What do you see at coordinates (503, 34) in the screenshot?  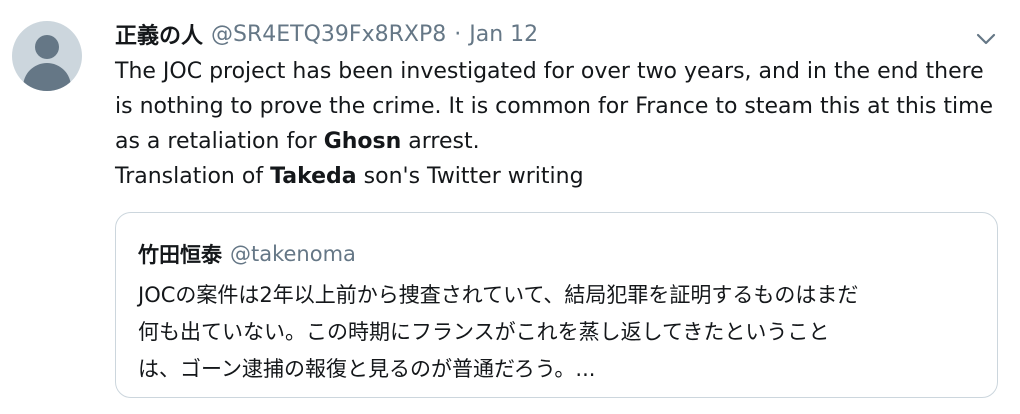 I see `tweet-date: Jan 12` at bounding box center [503, 34].